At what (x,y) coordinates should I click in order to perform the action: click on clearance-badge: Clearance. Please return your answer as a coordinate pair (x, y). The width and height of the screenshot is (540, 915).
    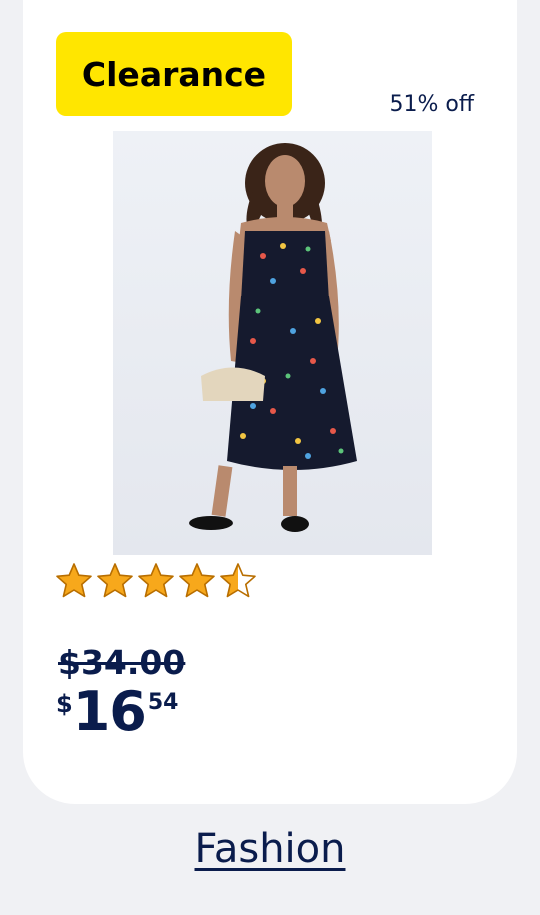
    Looking at the image, I should click on (174, 74).